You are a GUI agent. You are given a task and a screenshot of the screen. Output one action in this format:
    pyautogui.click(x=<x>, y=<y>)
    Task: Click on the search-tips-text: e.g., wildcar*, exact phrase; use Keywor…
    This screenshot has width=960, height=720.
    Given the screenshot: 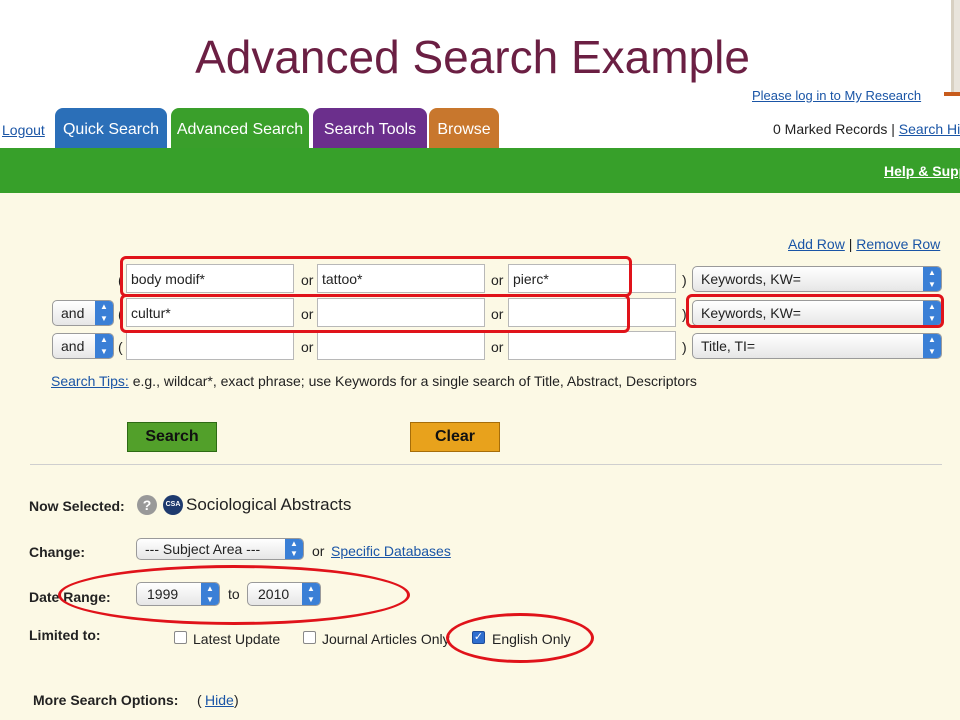 What is the action you would take?
    pyautogui.click(x=414, y=381)
    